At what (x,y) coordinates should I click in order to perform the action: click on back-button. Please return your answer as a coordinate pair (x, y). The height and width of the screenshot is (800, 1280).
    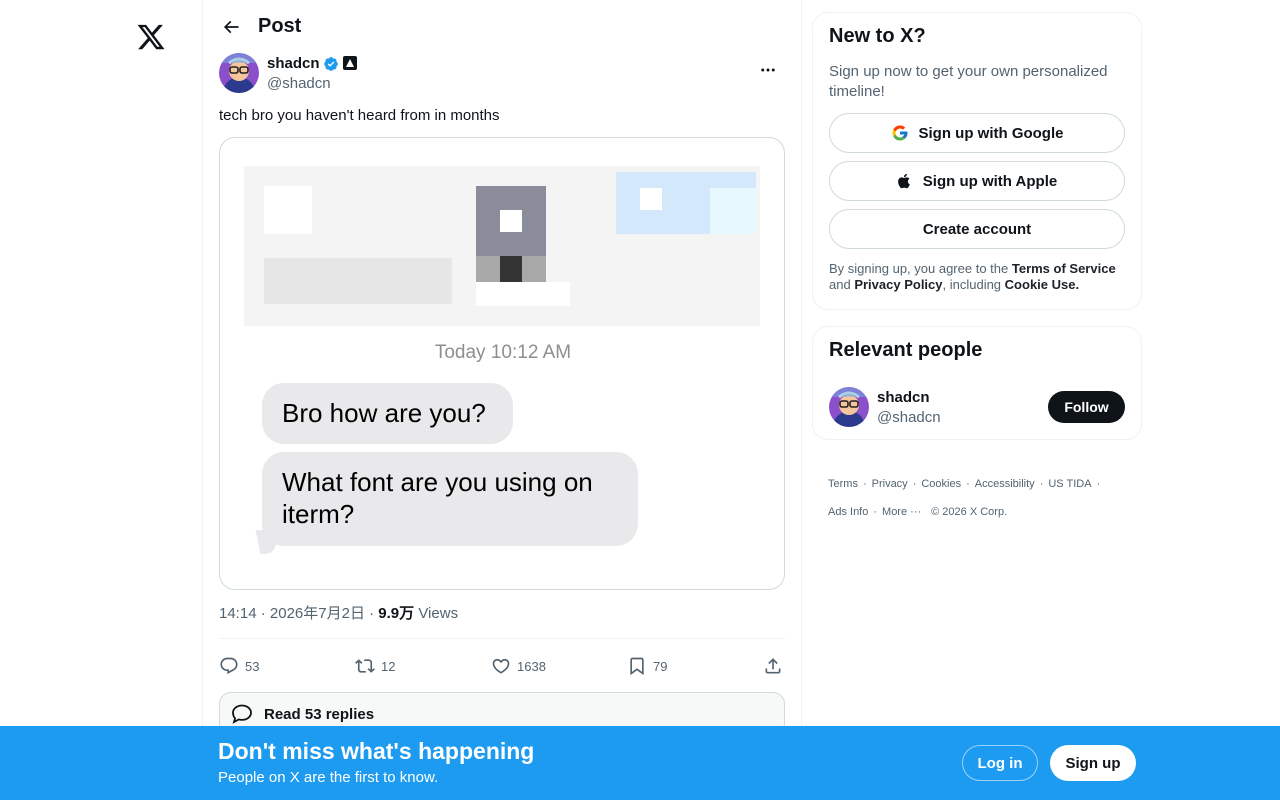
    Looking at the image, I should click on (231, 27).